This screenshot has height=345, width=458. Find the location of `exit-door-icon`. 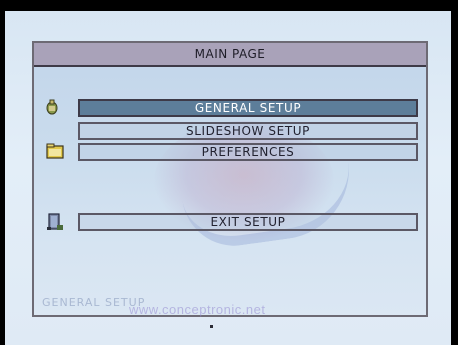

exit-door-icon is located at coordinates (55, 222).